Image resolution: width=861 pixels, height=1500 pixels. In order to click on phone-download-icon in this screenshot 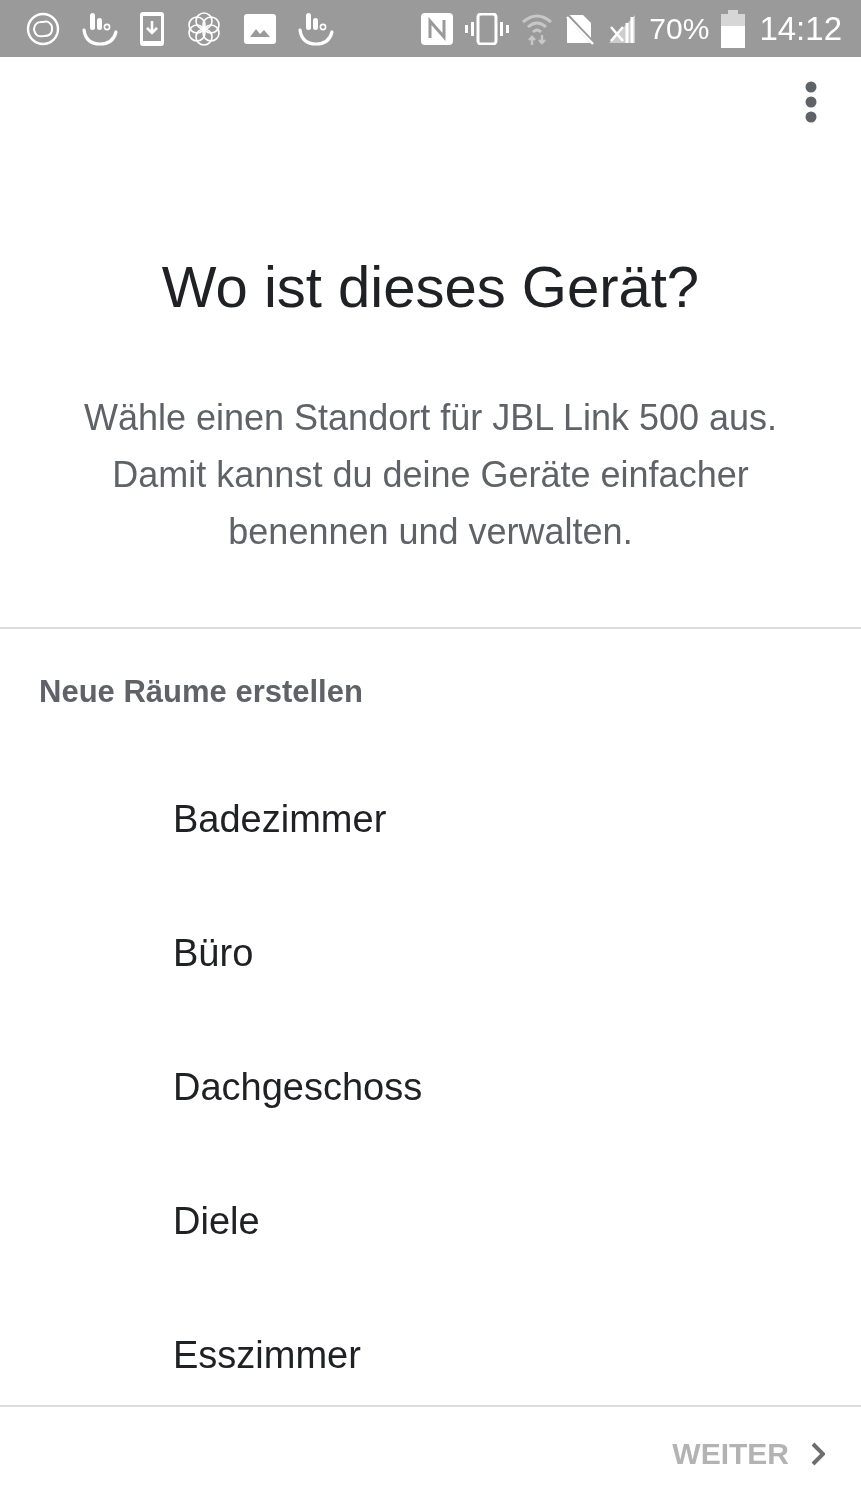, I will do `click(152, 28)`.